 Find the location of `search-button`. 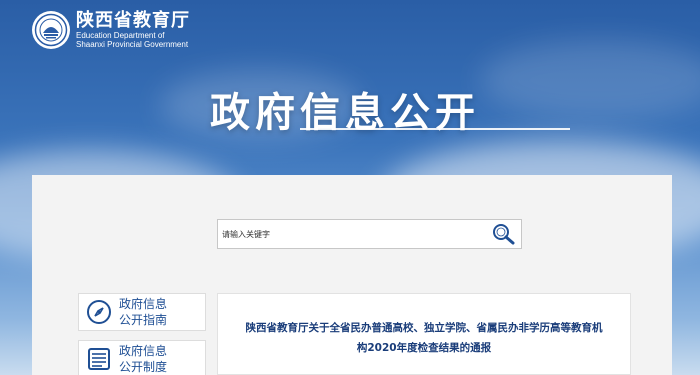

search-button is located at coordinates (504, 234).